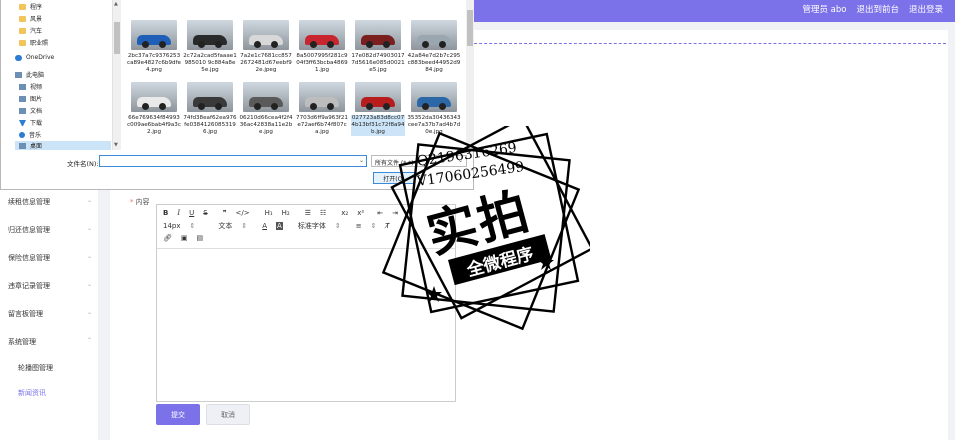  Describe the element at coordinates (117, 75) in the screenshot. I see `nav-scrollbar: ▲ ▼` at that location.